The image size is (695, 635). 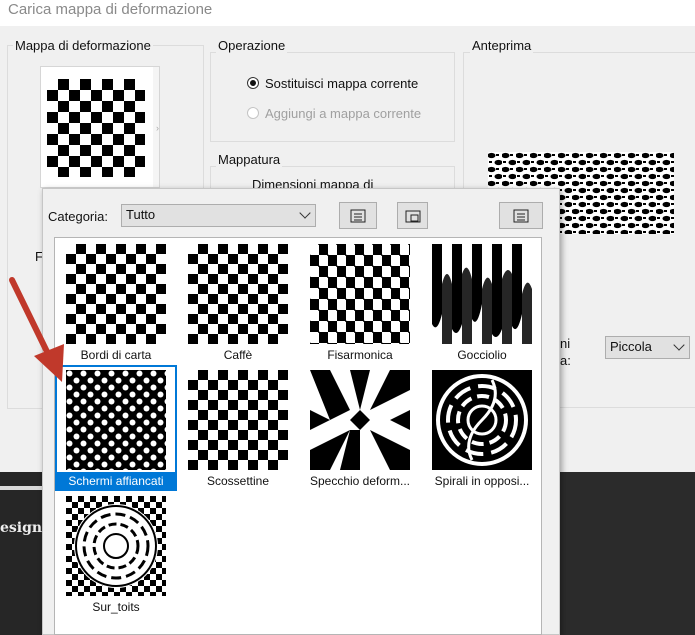 What do you see at coordinates (482, 355) in the screenshot?
I see `thumbnail-label: Gocciolio` at bounding box center [482, 355].